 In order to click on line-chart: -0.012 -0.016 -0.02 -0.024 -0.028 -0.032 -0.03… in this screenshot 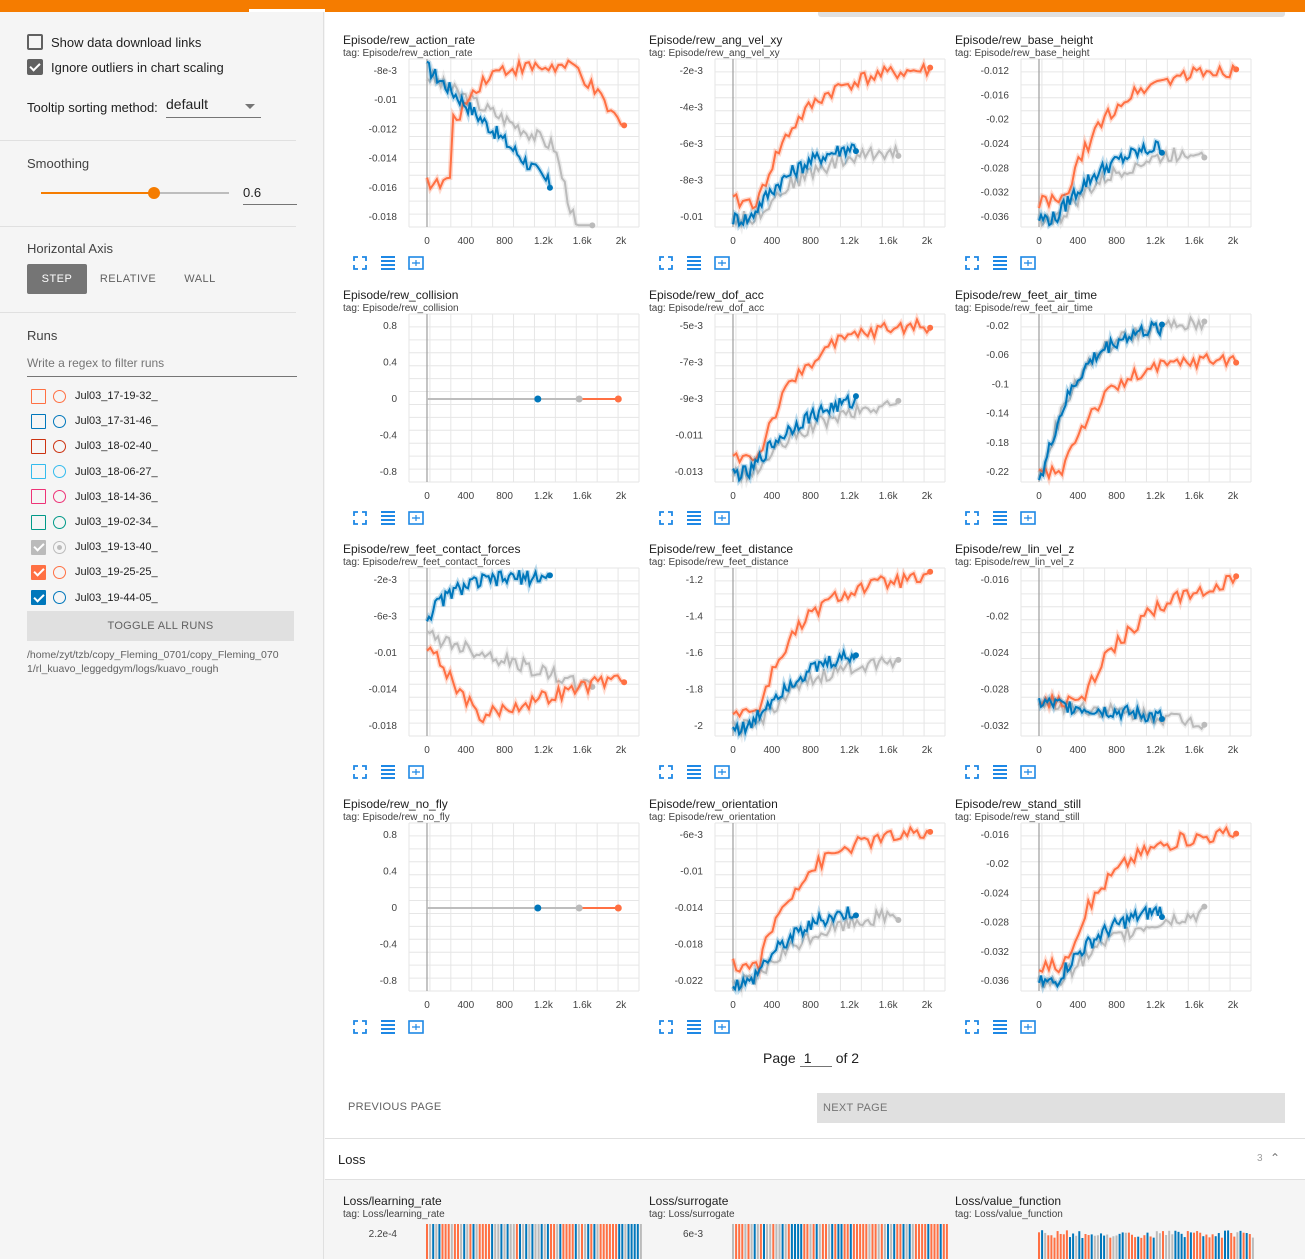, I will do `click(1105, 156)`.